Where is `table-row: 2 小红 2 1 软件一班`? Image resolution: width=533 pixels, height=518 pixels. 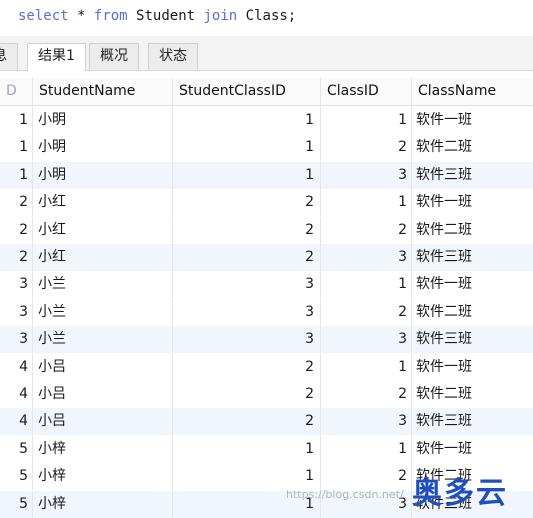 table-row: 2 小红 2 1 软件一班 is located at coordinates (266, 203).